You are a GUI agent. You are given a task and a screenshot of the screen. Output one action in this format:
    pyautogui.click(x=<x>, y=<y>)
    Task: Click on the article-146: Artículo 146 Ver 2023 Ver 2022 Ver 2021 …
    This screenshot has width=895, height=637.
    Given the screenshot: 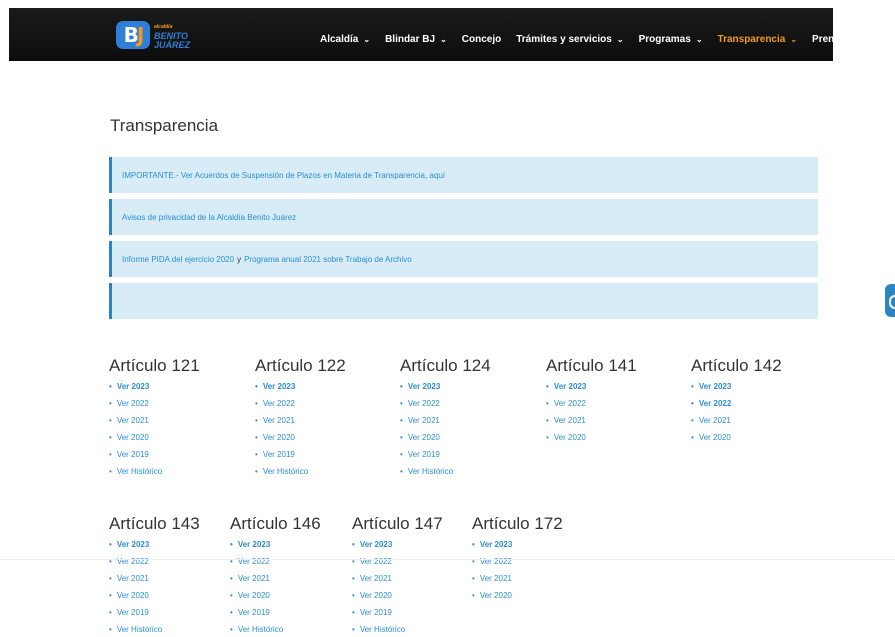 What is the action you would take?
    pyautogui.click(x=275, y=575)
    